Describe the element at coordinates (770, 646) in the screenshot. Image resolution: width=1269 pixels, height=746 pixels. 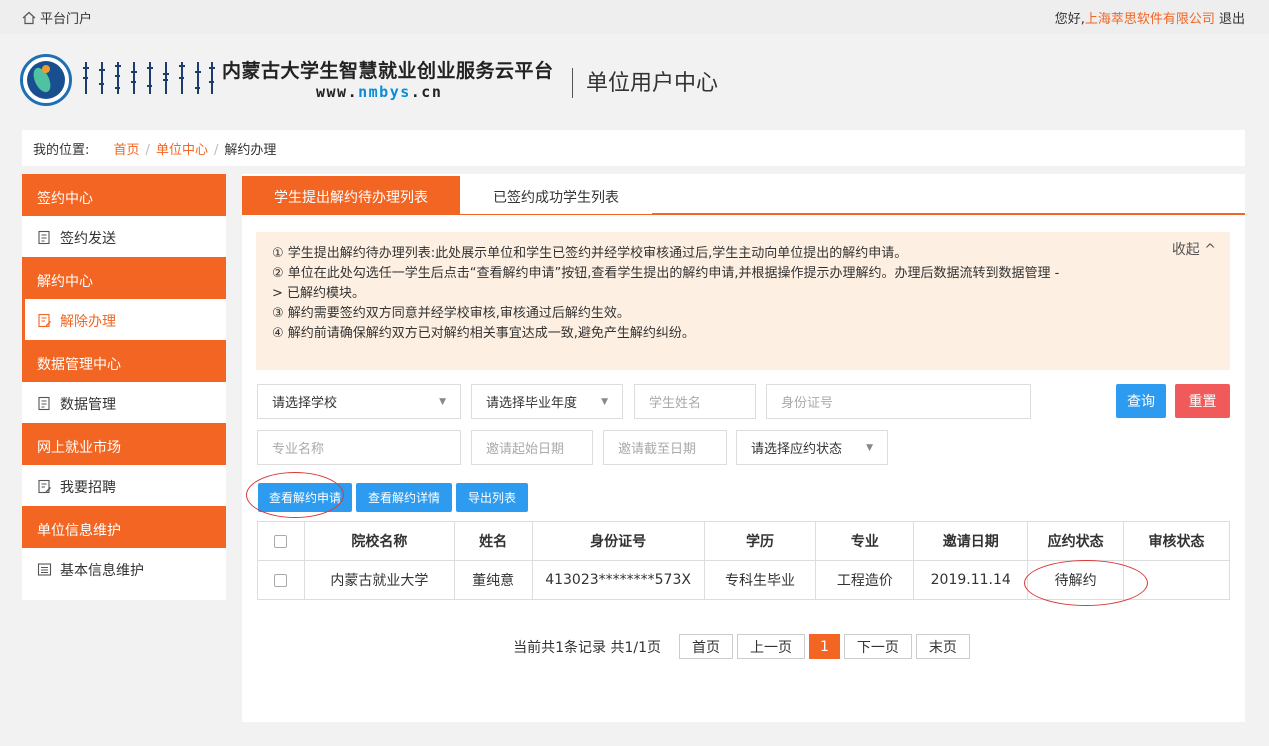
I see `prev-page-button: 上一页` at that location.